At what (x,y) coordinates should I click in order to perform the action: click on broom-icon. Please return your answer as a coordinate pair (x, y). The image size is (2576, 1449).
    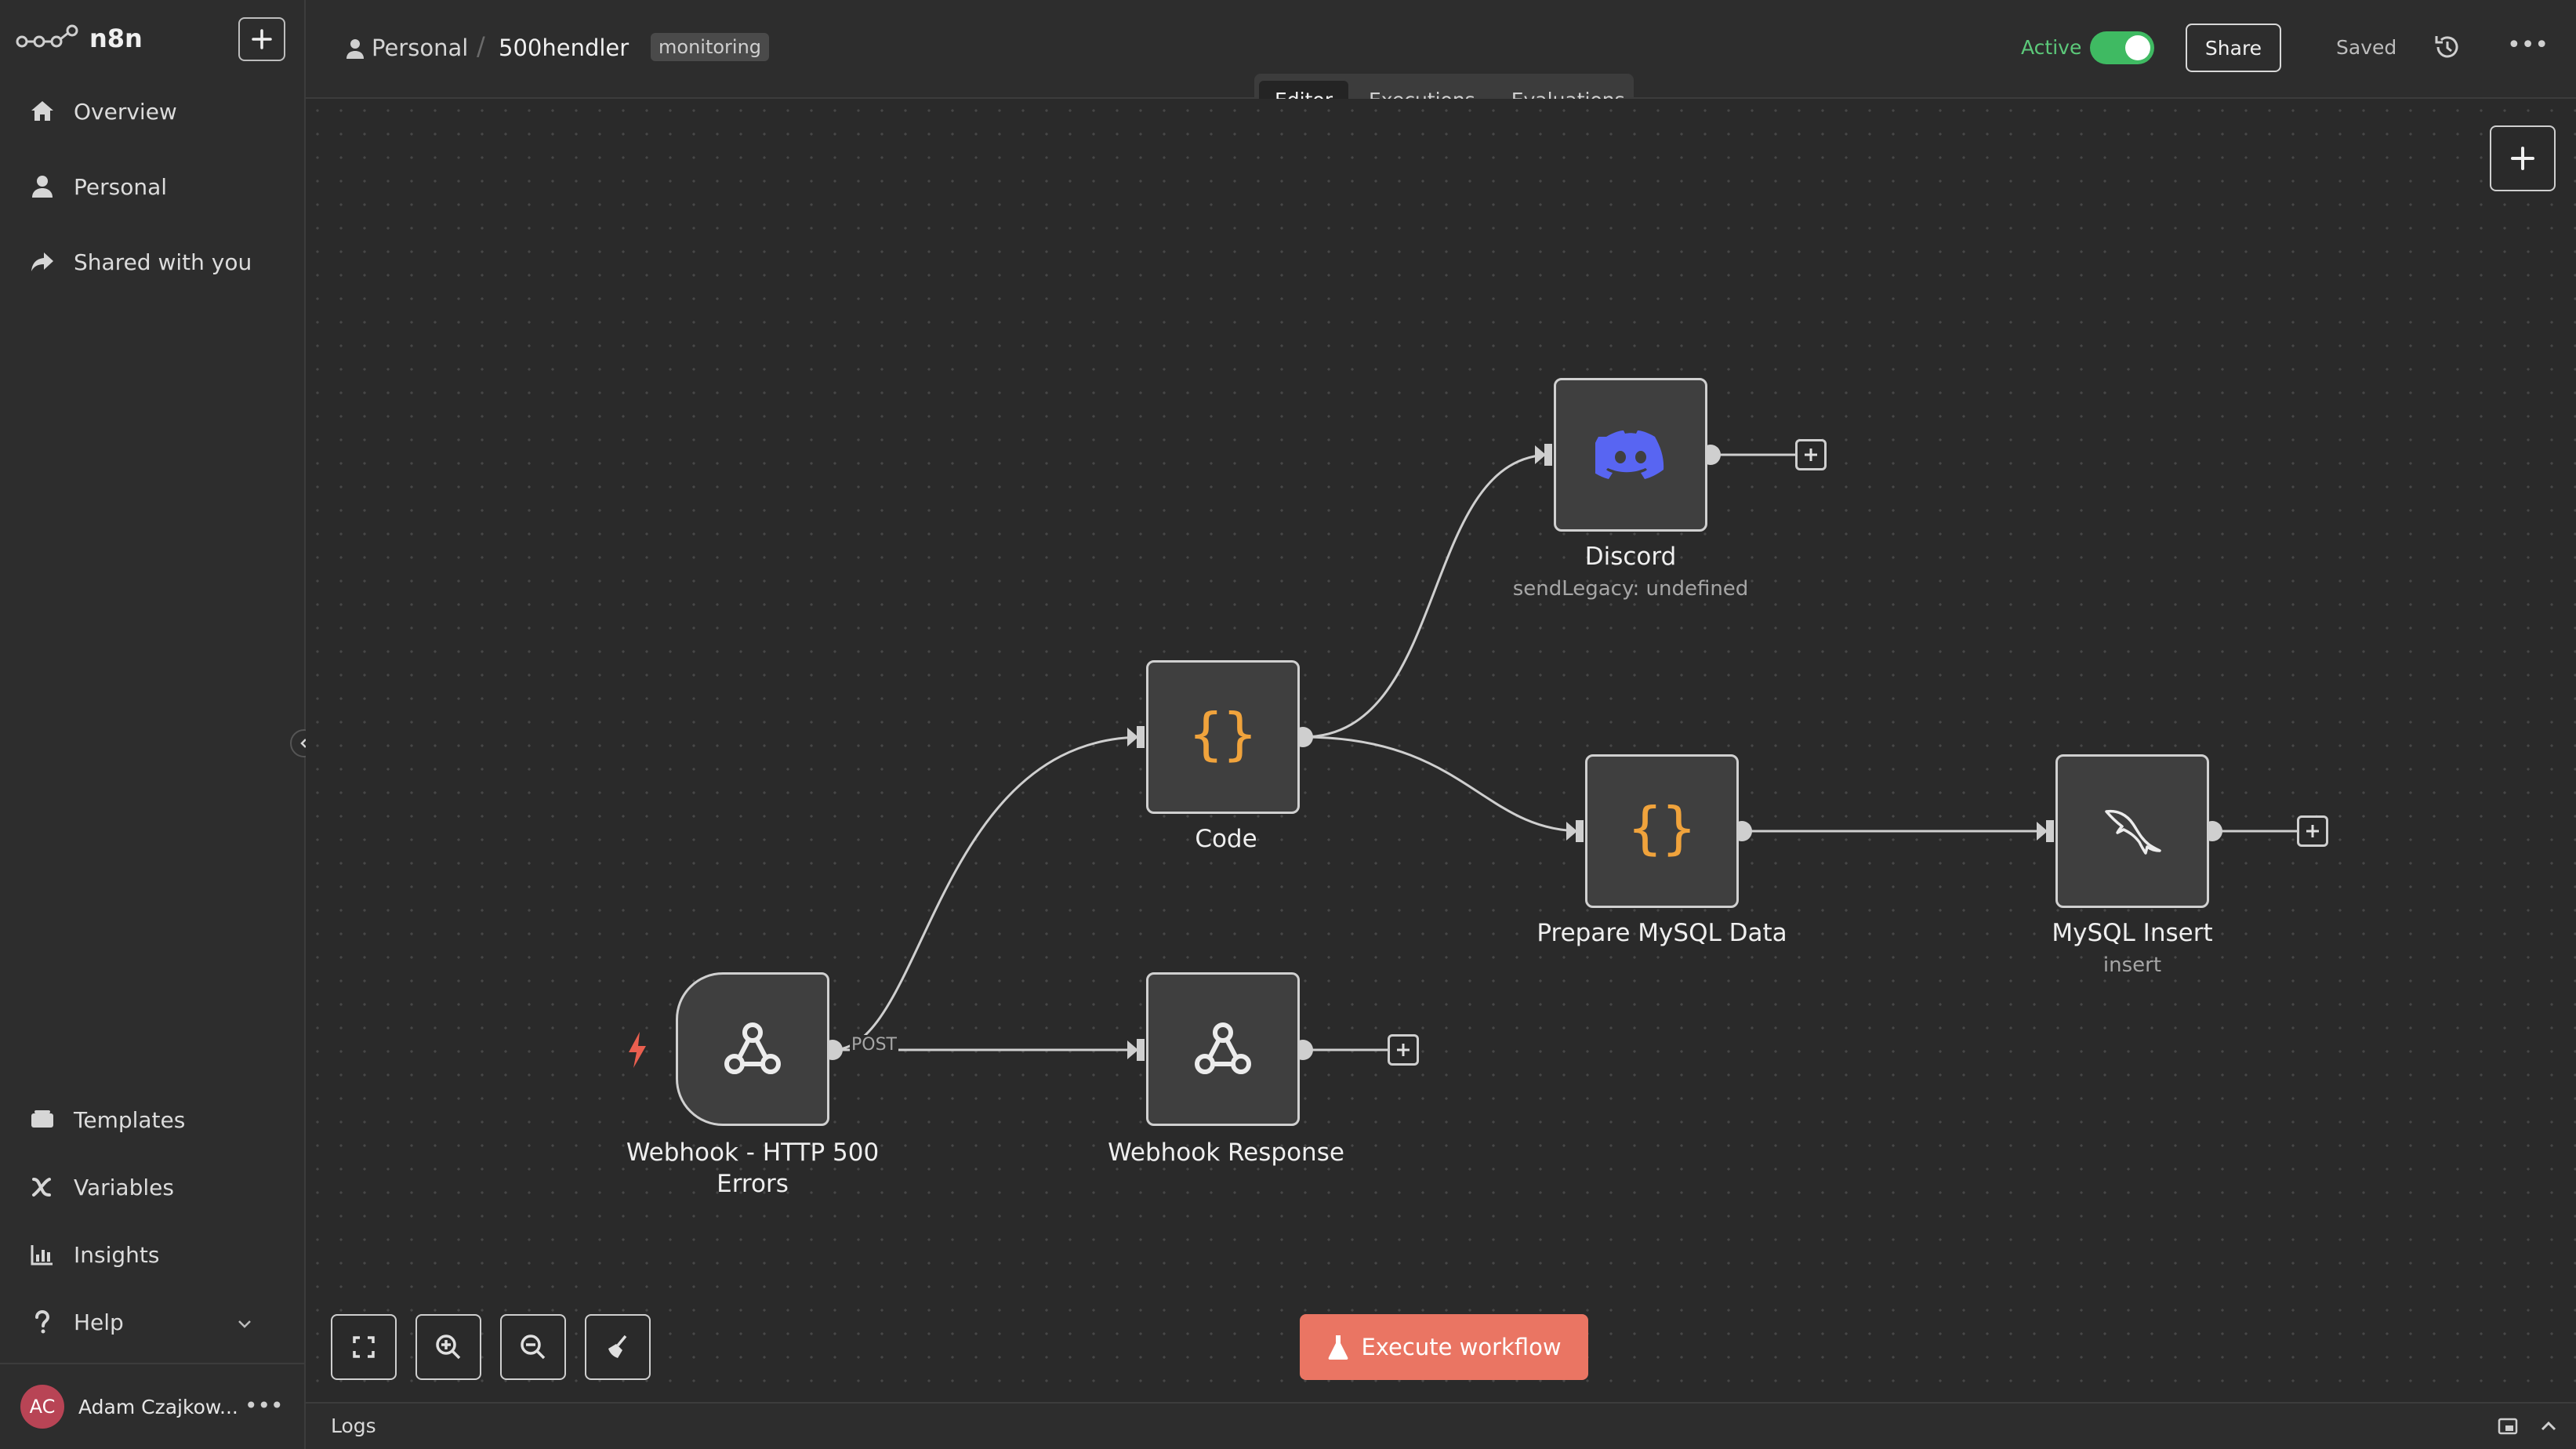
    Looking at the image, I should click on (618, 1346).